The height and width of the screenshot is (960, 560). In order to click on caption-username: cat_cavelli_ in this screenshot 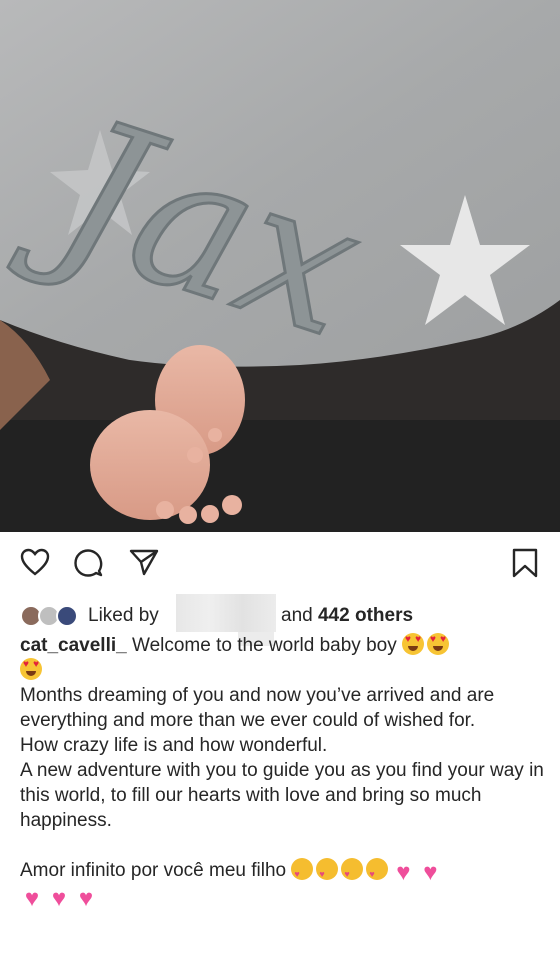, I will do `click(73, 645)`.